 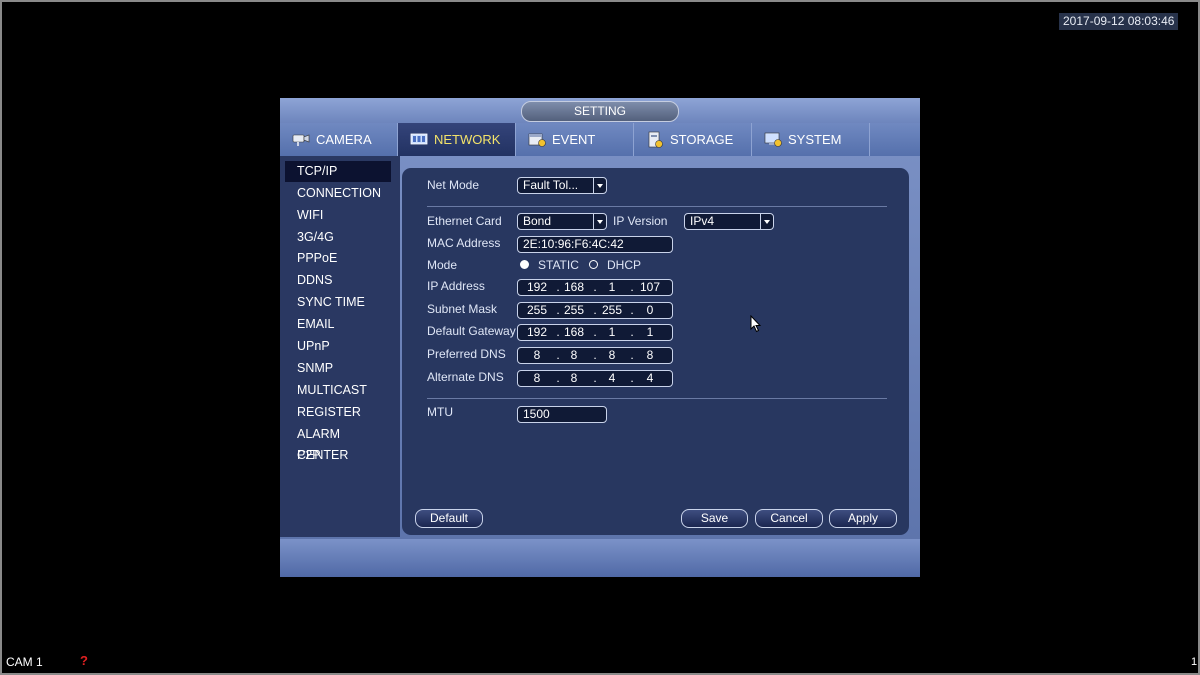 What do you see at coordinates (524, 264) in the screenshot?
I see `static-radio` at bounding box center [524, 264].